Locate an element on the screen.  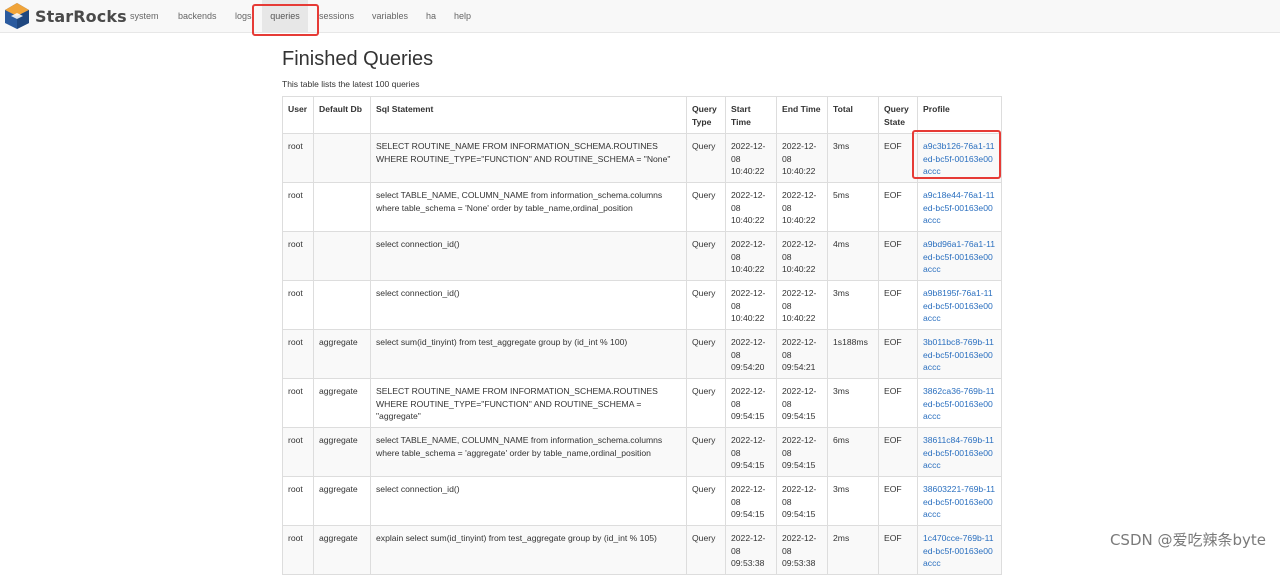
column-header: Sql Statement is located at coordinates (528, 115).